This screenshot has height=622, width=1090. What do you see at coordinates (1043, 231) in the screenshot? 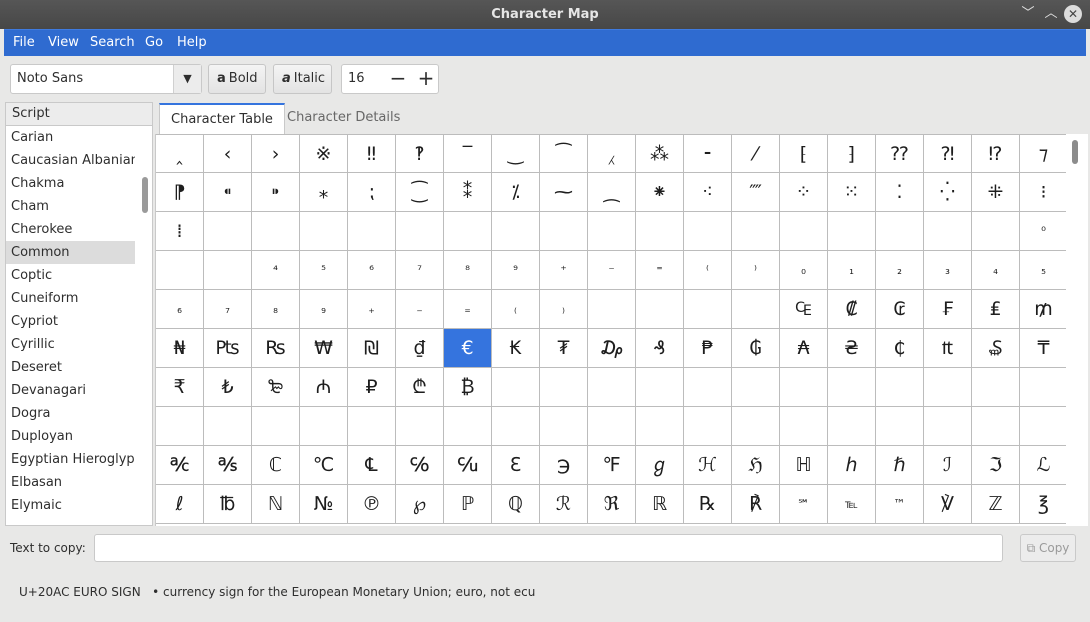
I see `character-cell: ⁰` at bounding box center [1043, 231].